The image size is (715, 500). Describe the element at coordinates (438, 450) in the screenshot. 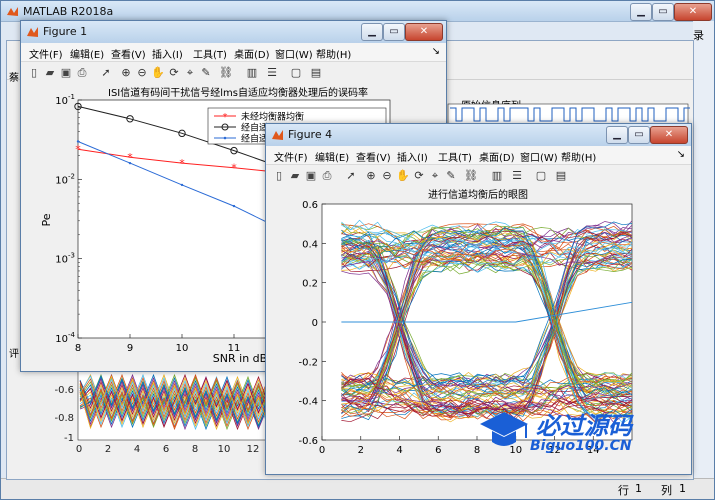

I see `figure4-xtick-label: 6` at that location.